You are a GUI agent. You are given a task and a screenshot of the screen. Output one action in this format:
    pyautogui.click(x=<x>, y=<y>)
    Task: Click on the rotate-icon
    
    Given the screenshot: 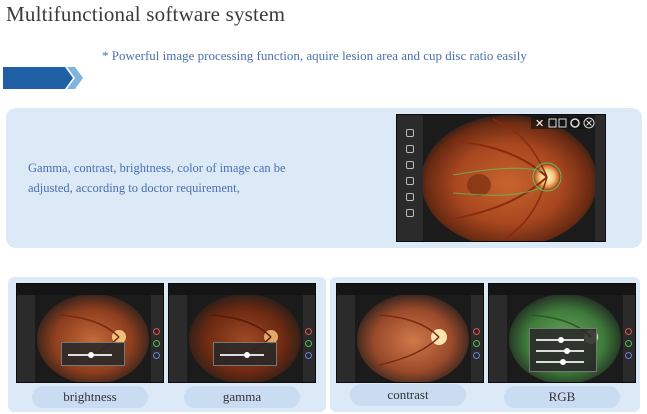 What is the action you would take?
    pyautogui.click(x=410, y=149)
    